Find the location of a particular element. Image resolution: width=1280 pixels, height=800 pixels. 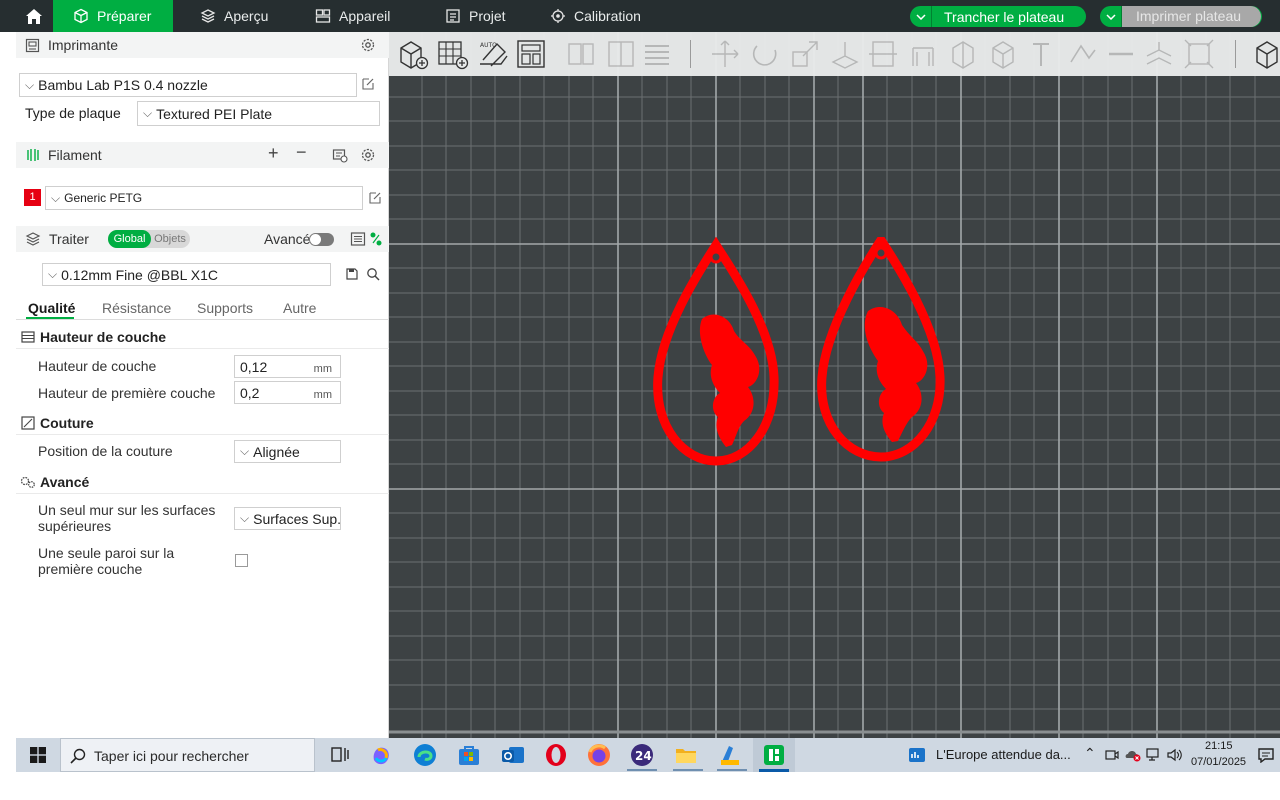

support-paint-icon is located at coordinates (923, 54).